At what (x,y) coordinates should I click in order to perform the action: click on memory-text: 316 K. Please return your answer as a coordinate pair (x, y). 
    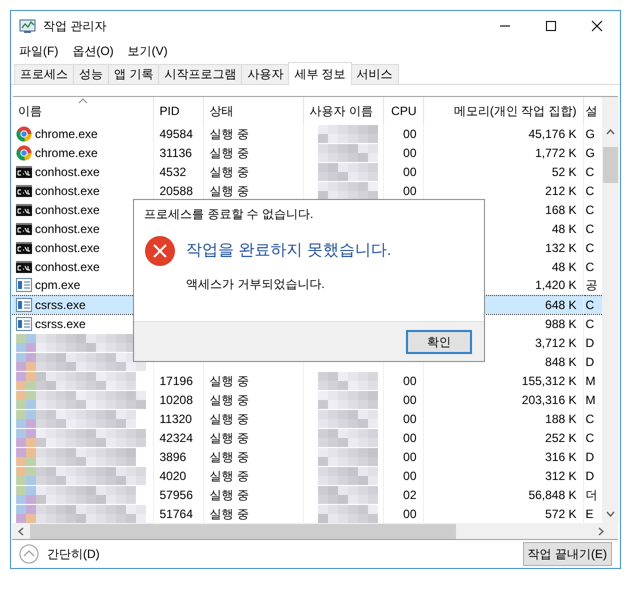
    Looking at the image, I should click on (560, 457).